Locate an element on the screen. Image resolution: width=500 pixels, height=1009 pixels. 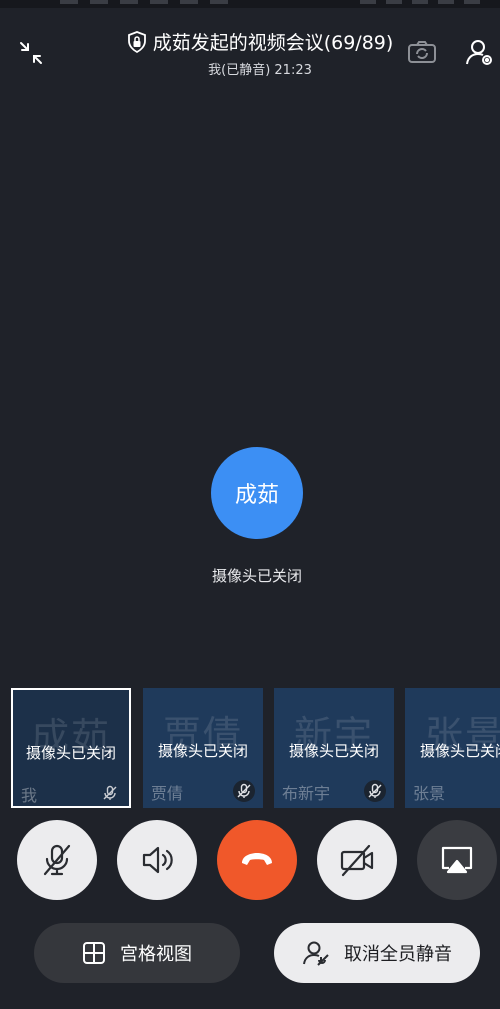
speaker-icon is located at coordinates (157, 860).